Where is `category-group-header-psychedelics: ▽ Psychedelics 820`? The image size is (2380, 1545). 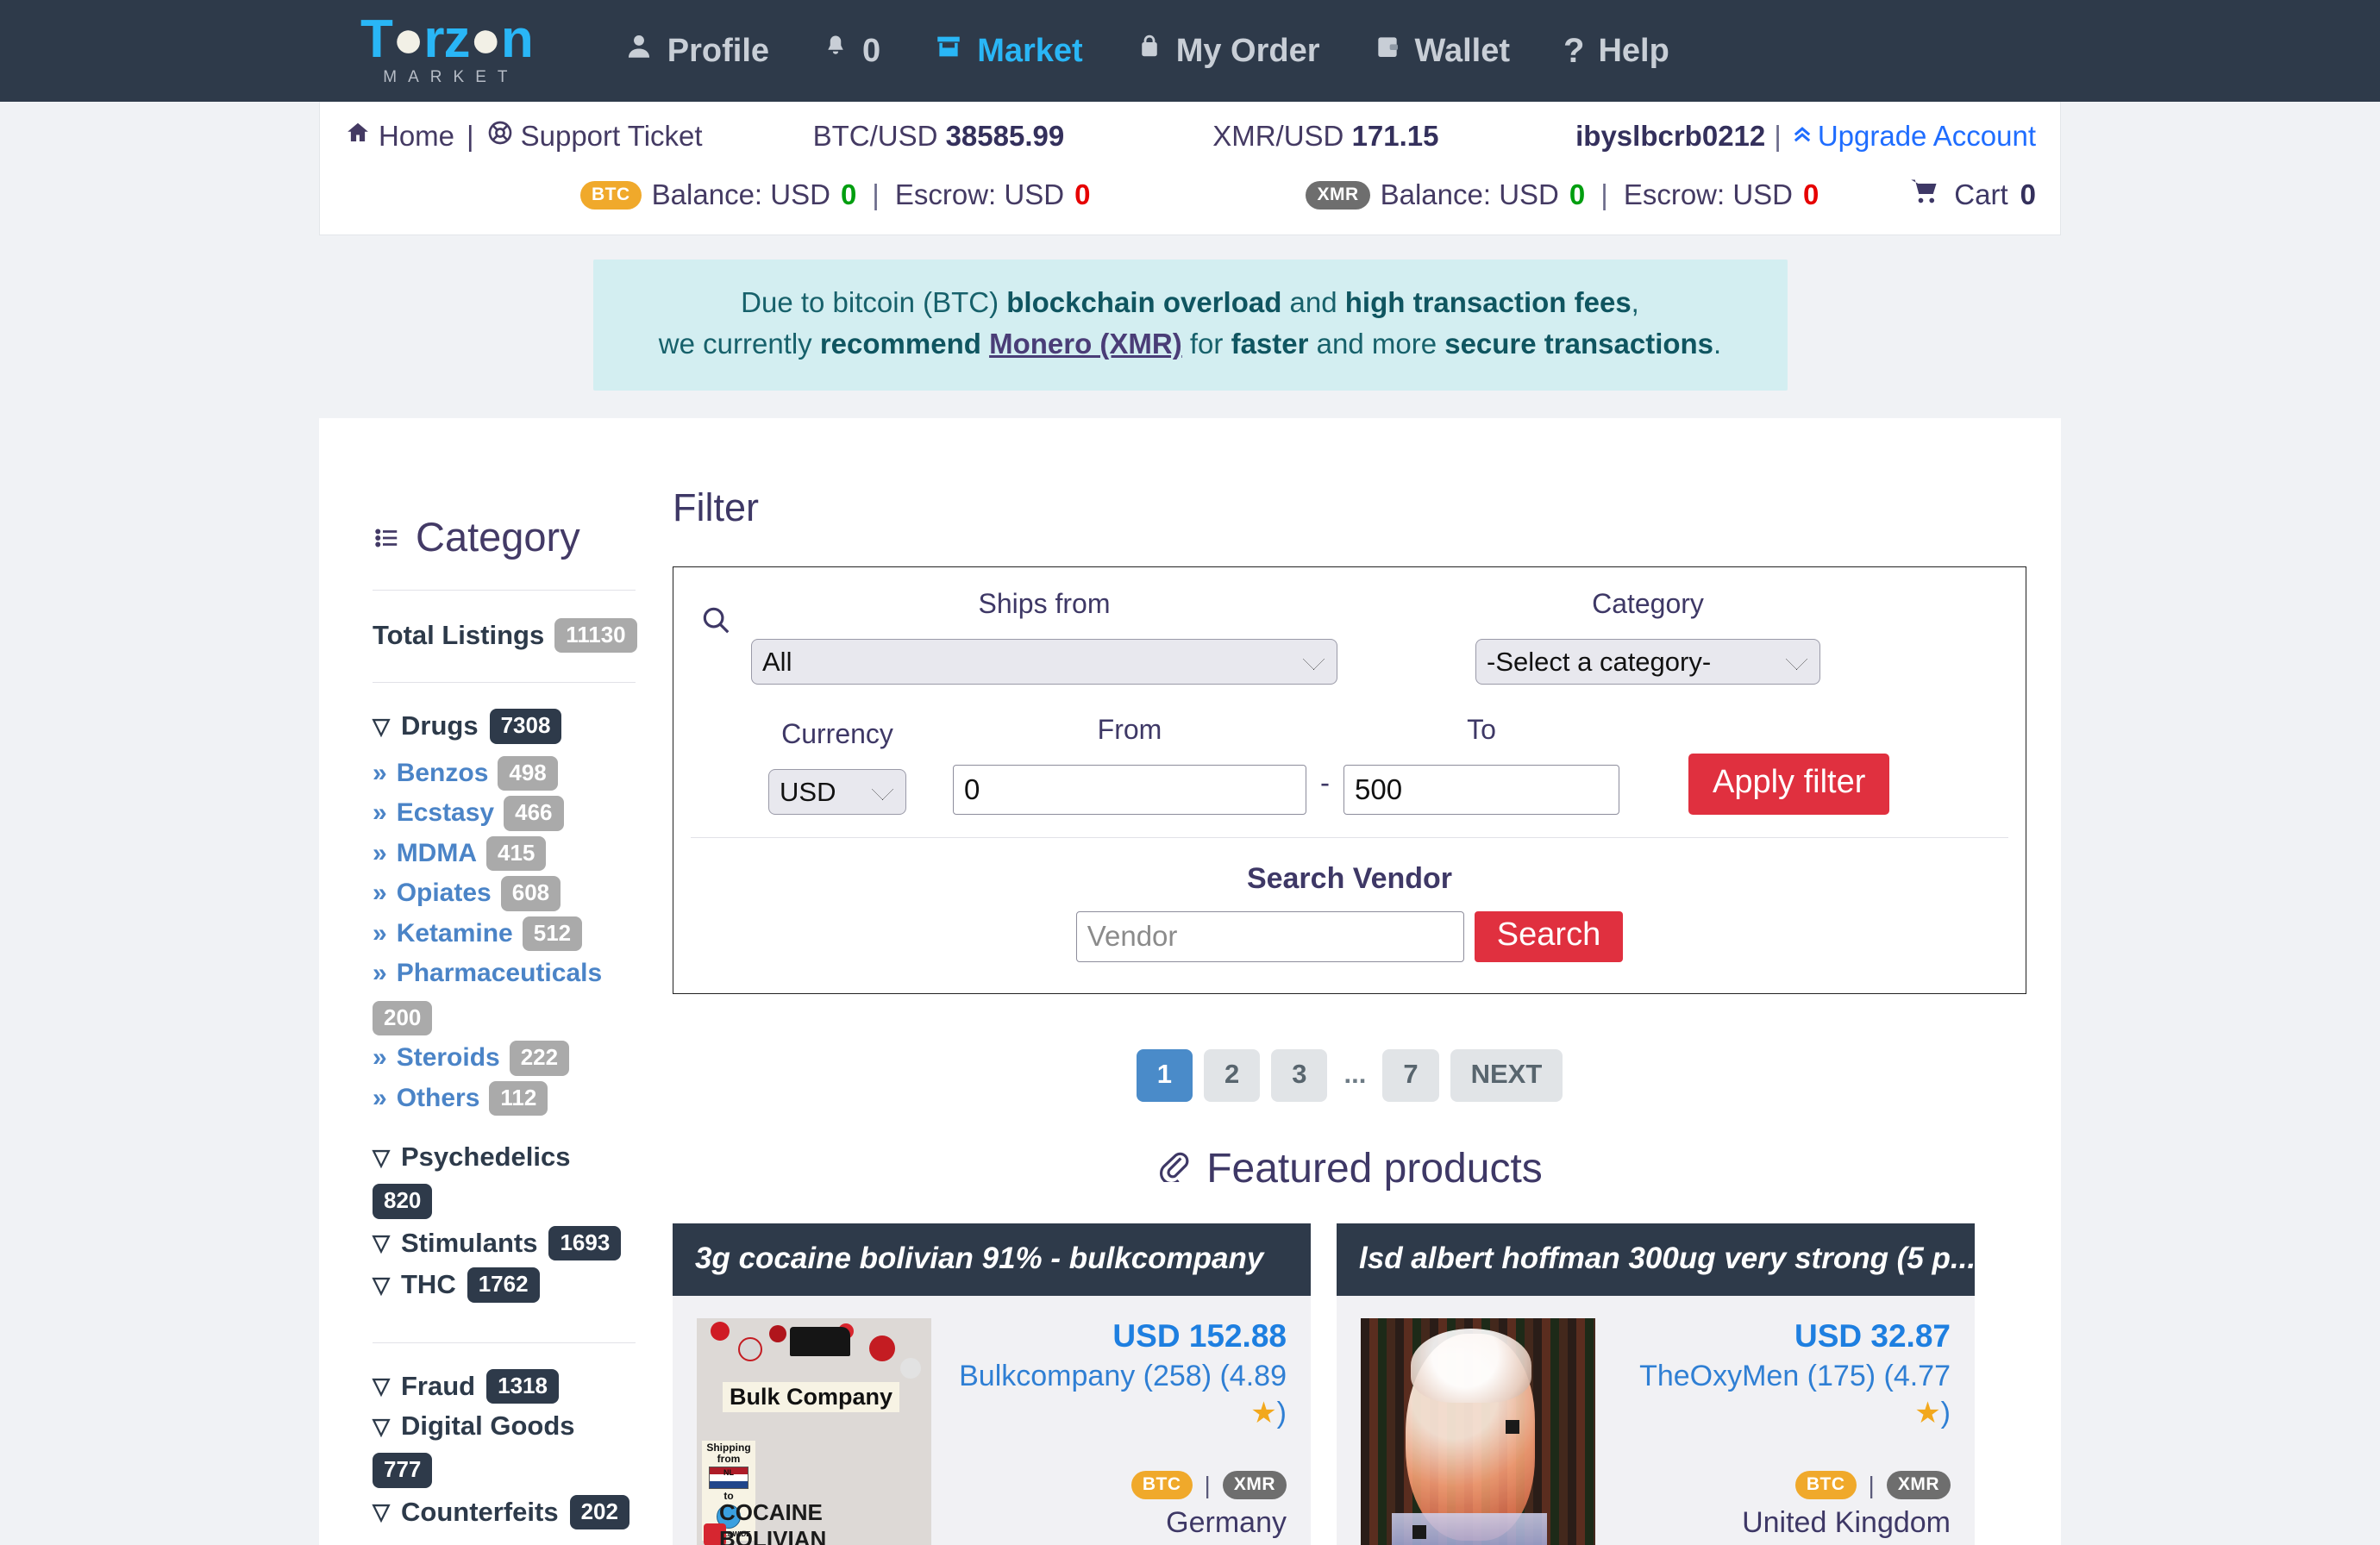
category-group-header-psychedelics: ▽ Psychedelics 820 is located at coordinates (506, 1180).